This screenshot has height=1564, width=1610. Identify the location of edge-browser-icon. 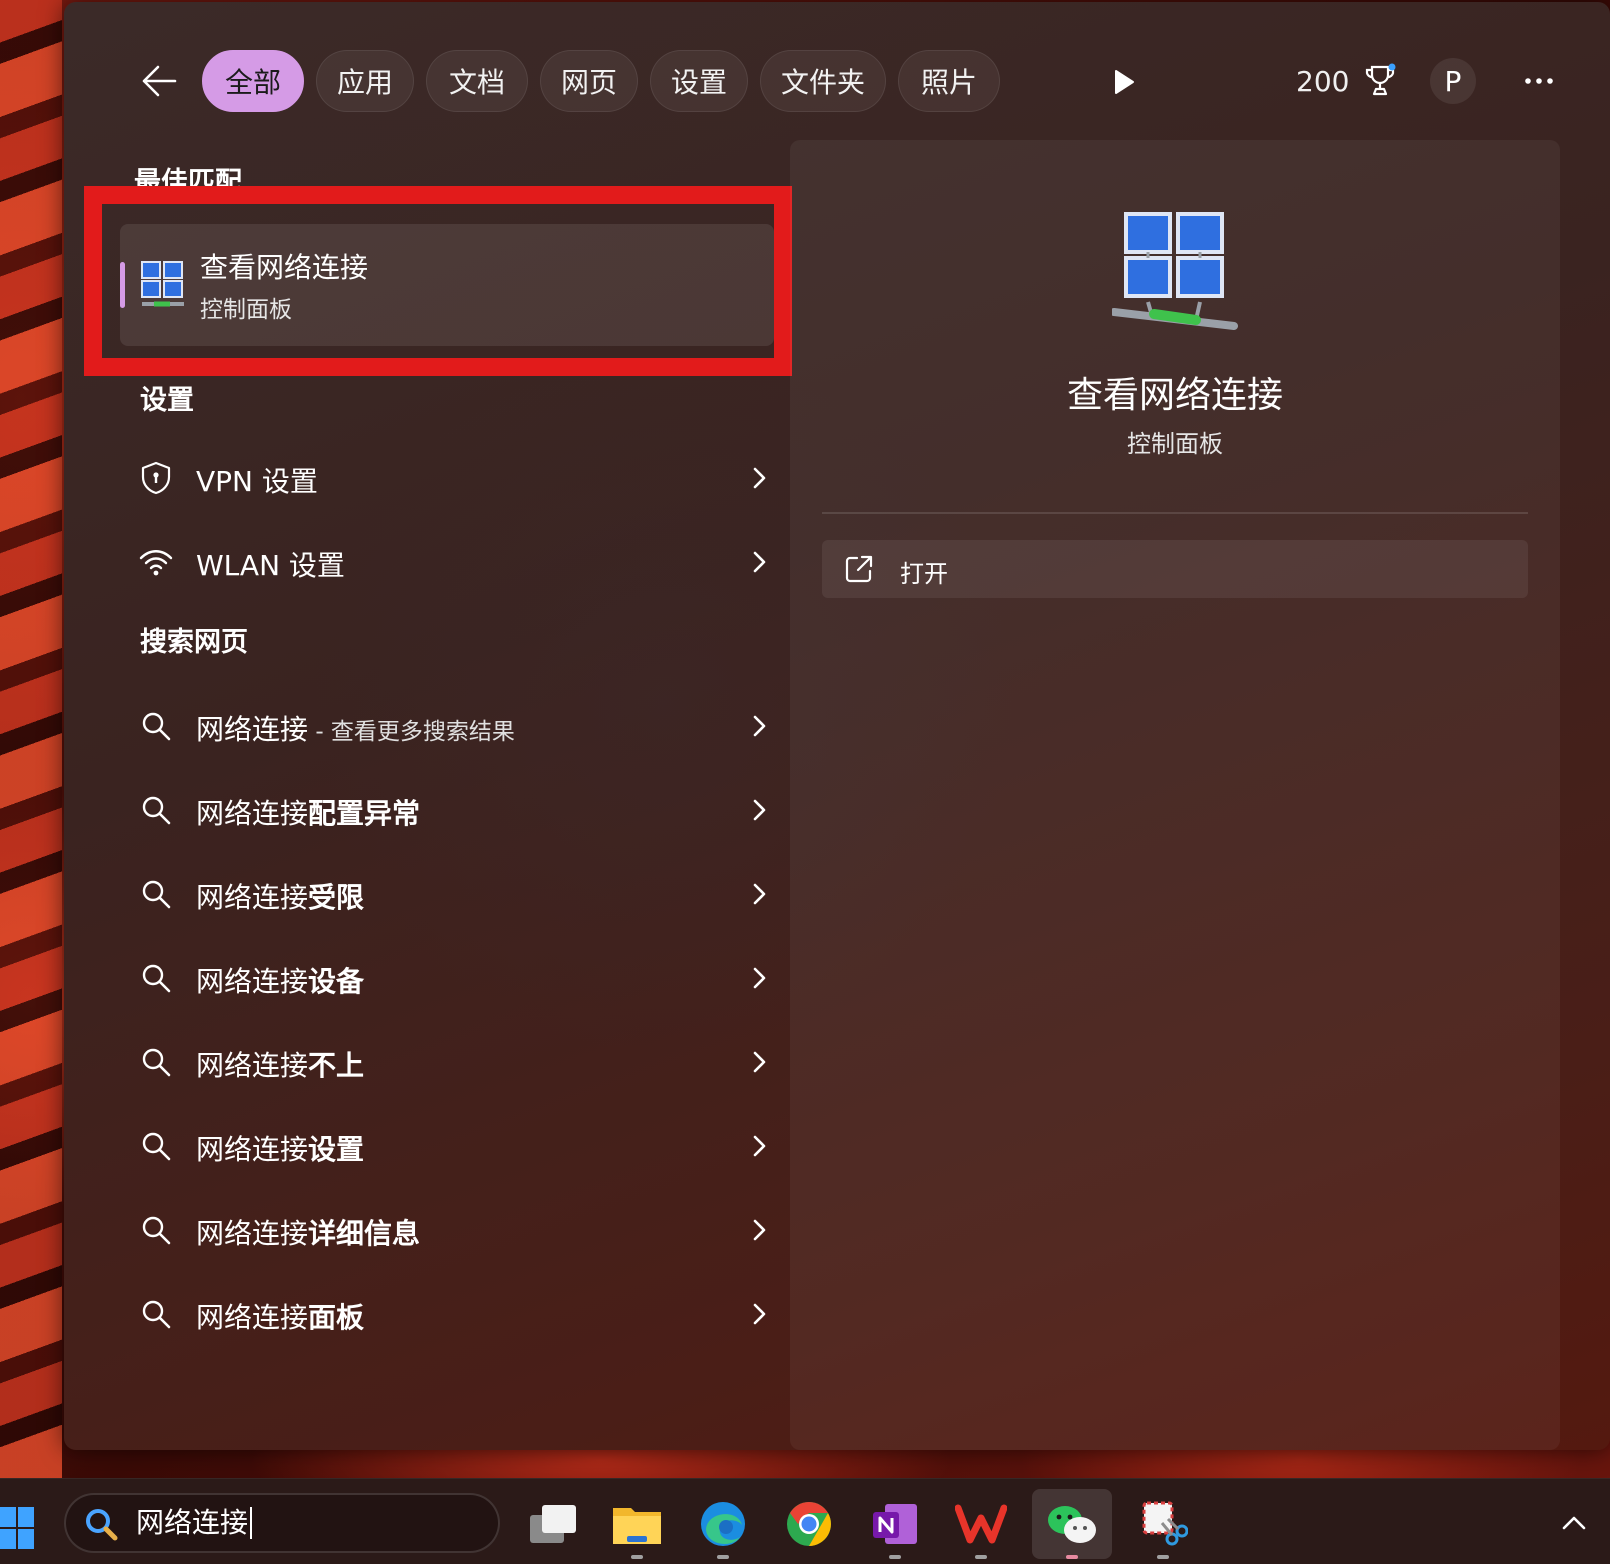
(723, 1524).